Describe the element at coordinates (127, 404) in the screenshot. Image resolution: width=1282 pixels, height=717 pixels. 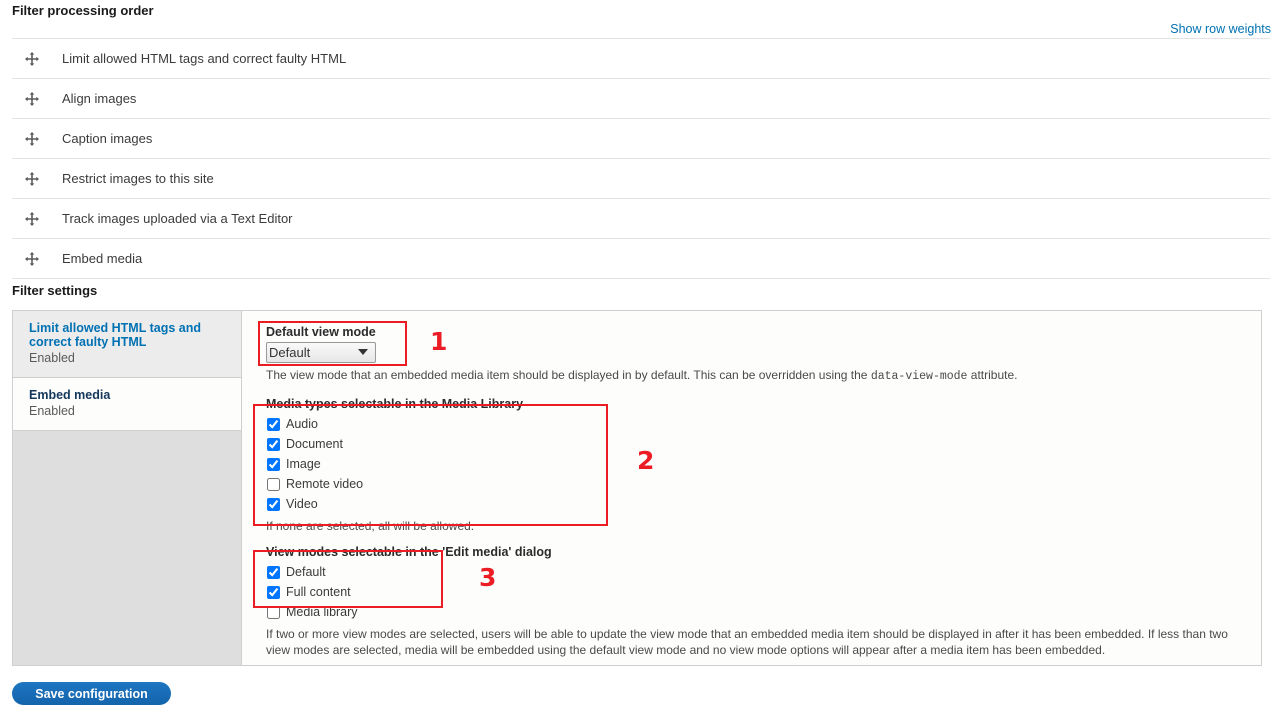
I see `vertical-tab-embed-media: Embed media Enabled` at that location.